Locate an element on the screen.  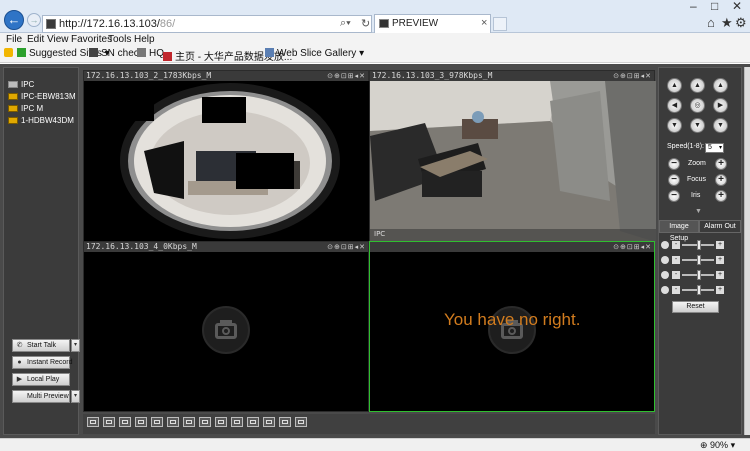
vertical-scrollbar is located at coordinates (747, 251).